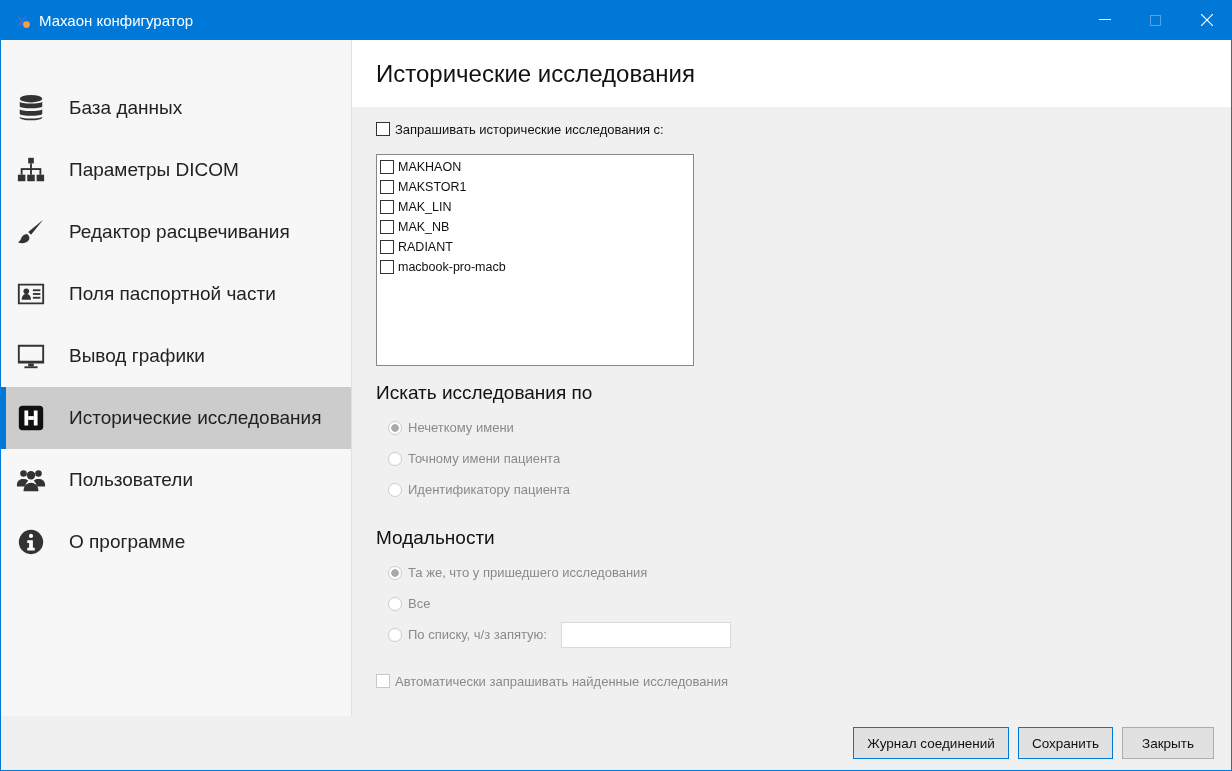  I want to click on server-item: MAK_LIN, so click(535, 207).